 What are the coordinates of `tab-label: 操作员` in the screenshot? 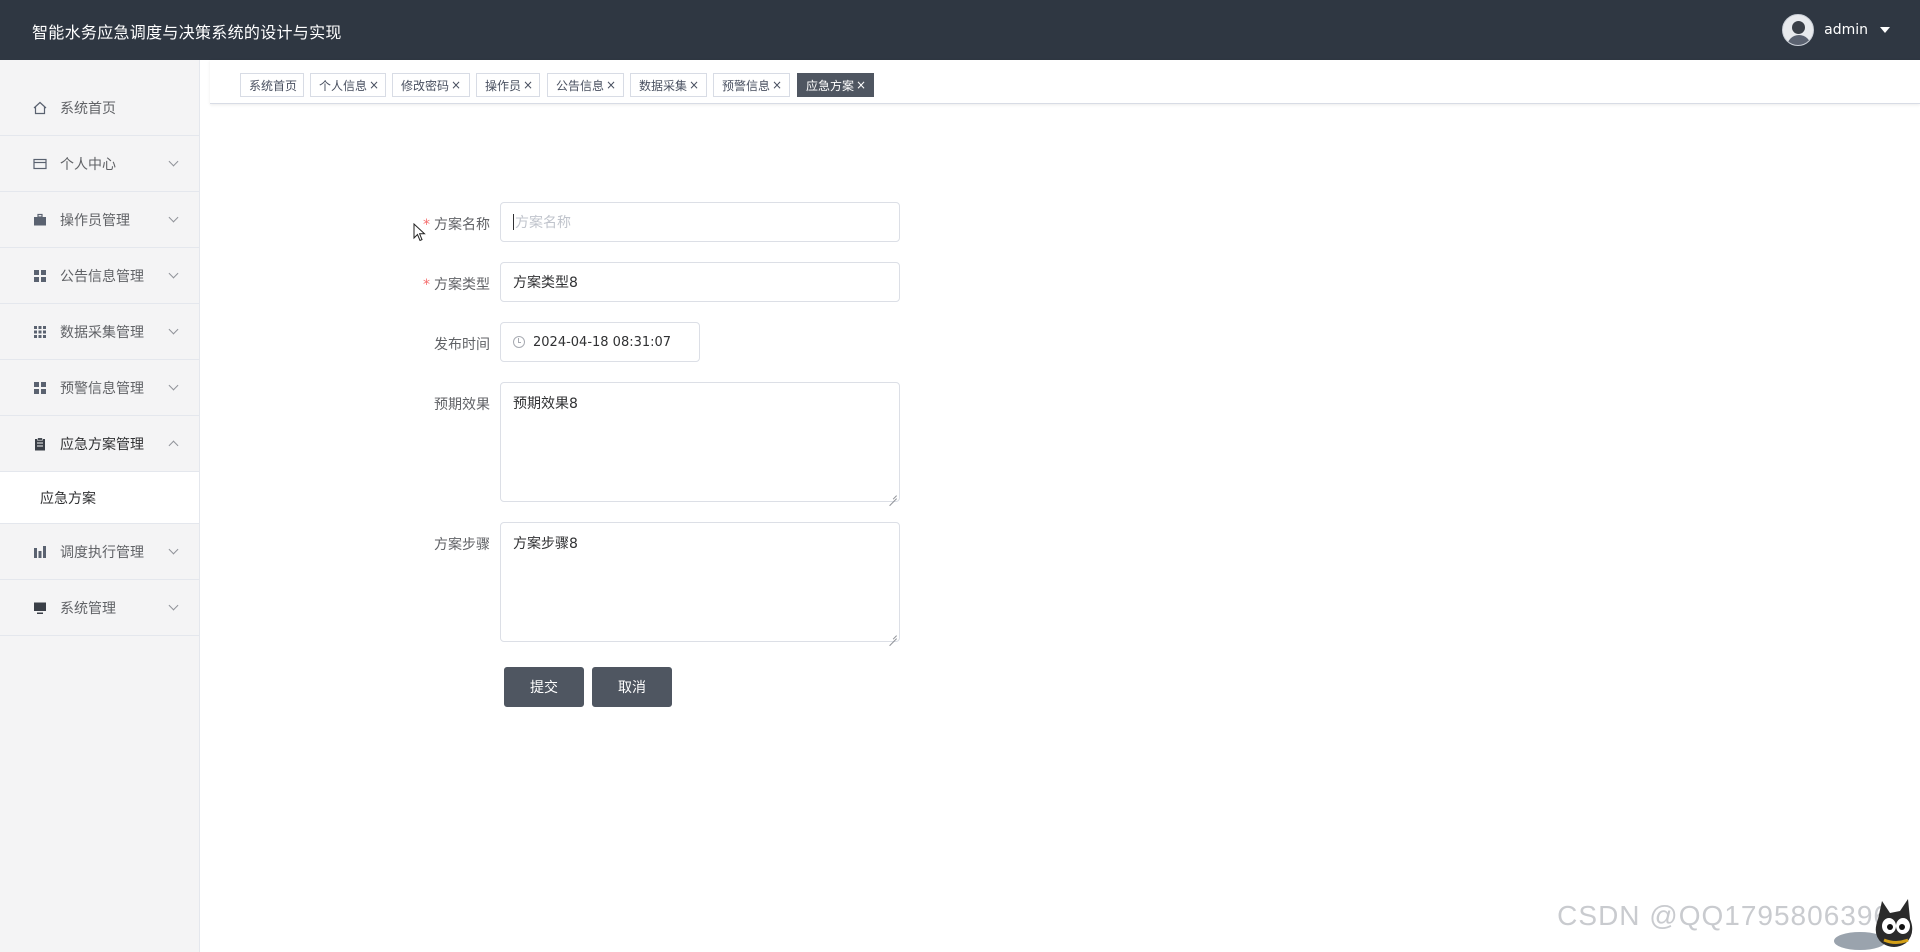 It's located at (503, 85).